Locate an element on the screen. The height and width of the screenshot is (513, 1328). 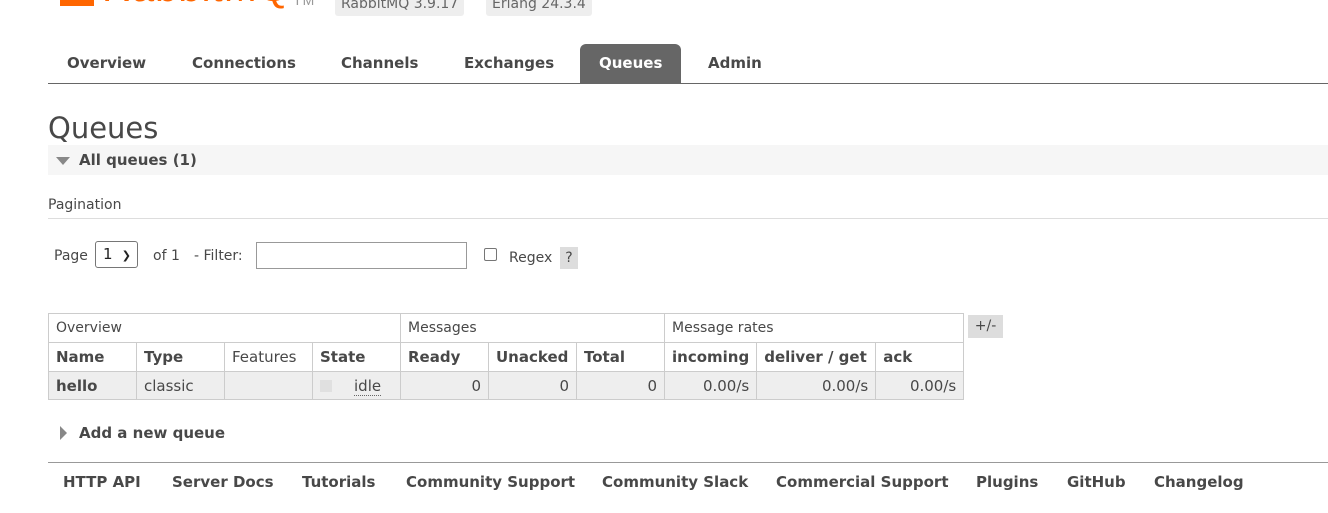
filter-label: - Filter: is located at coordinates (218, 256).